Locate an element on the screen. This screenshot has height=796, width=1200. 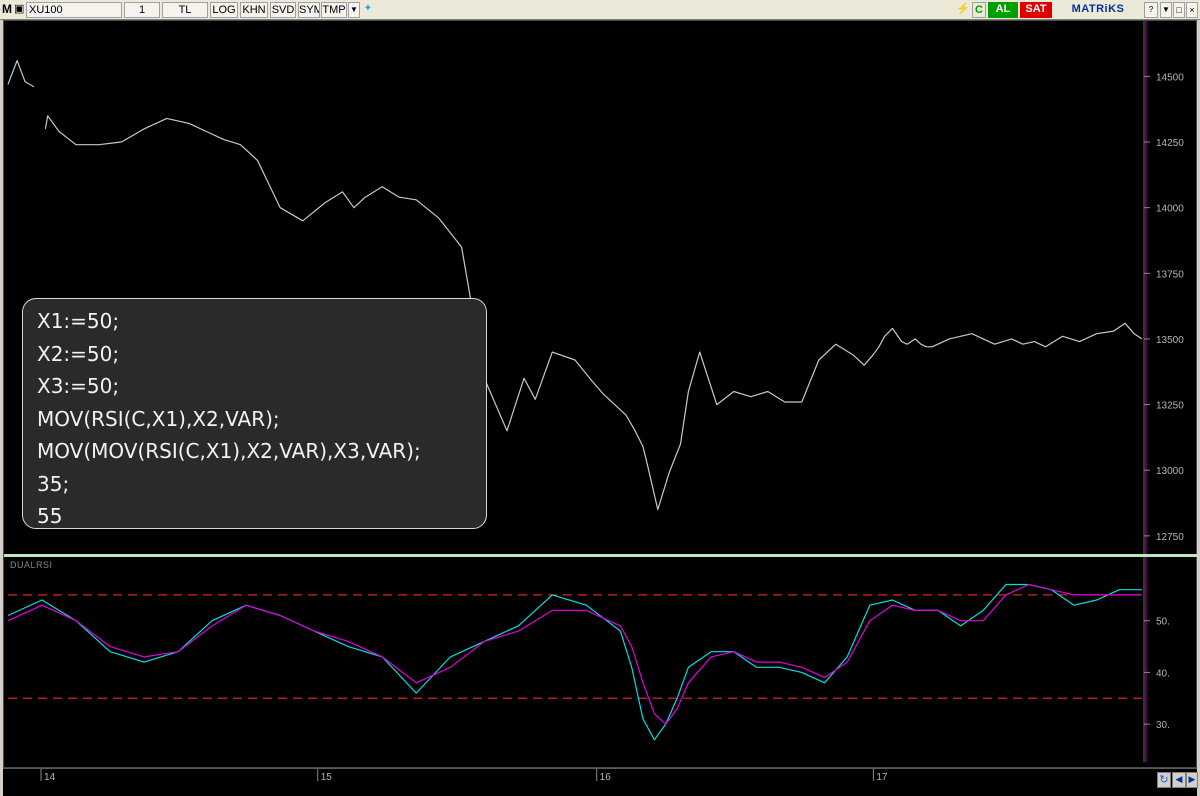
y-tick-label: 13500 is located at coordinates (1170, 340).